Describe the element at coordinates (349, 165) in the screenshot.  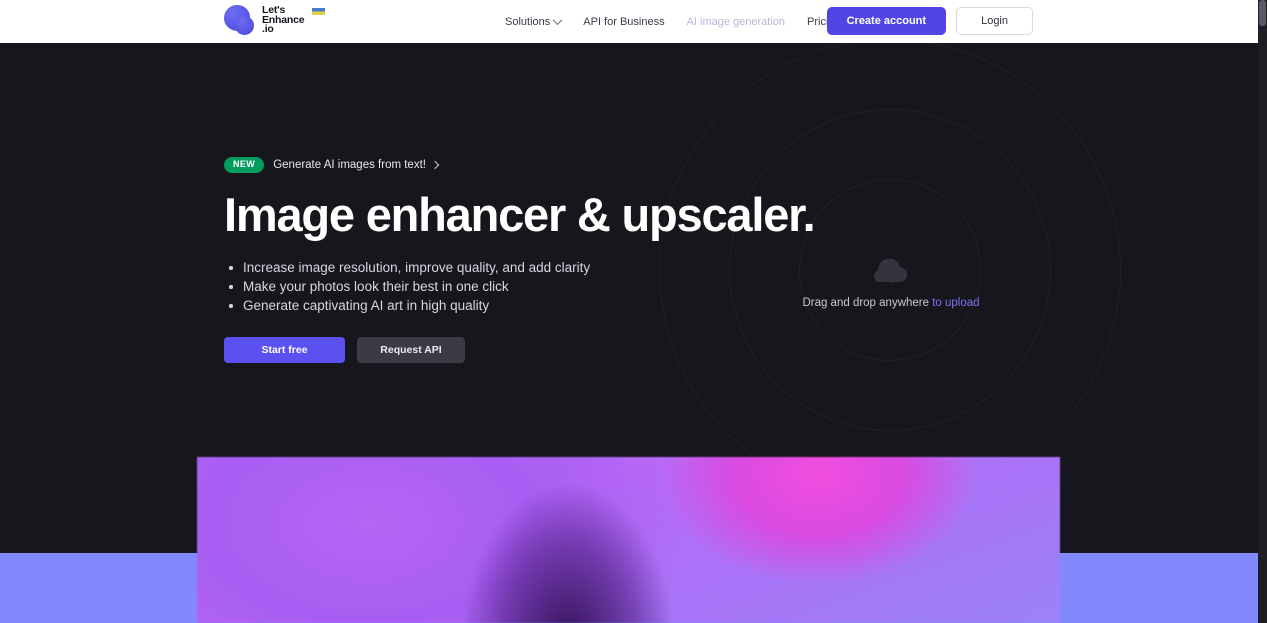
I see `announcement-label: Generate AI images from text!` at that location.